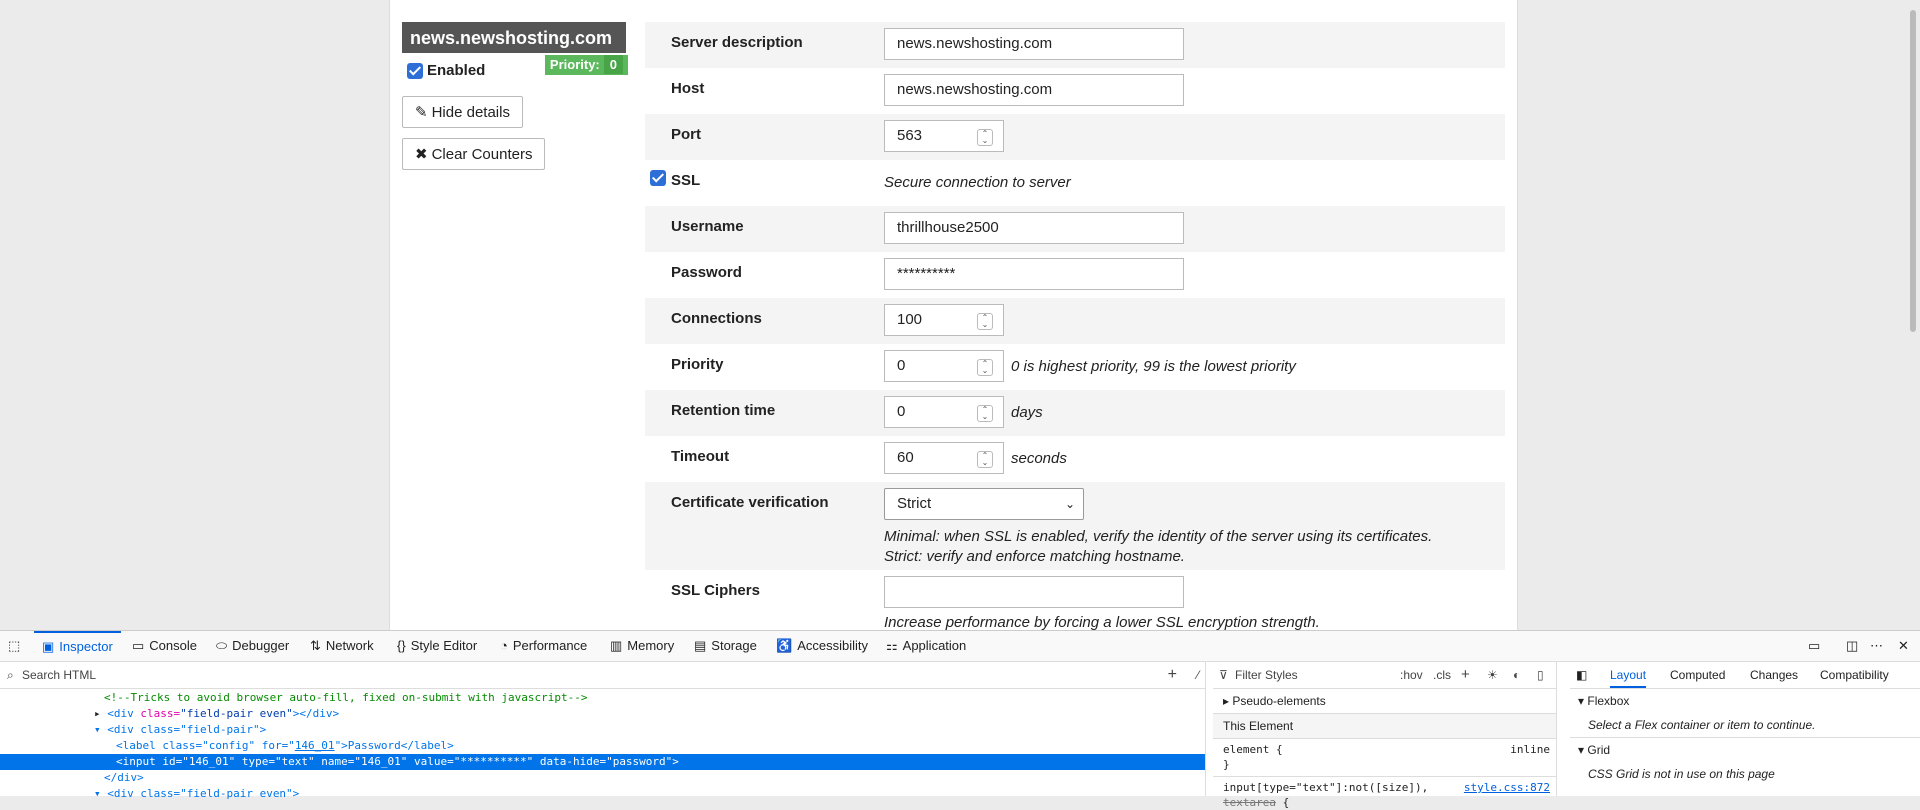 This screenshot has width=1920, height=810. I want to click on tab-layout: Layout, so click(1628, 675).